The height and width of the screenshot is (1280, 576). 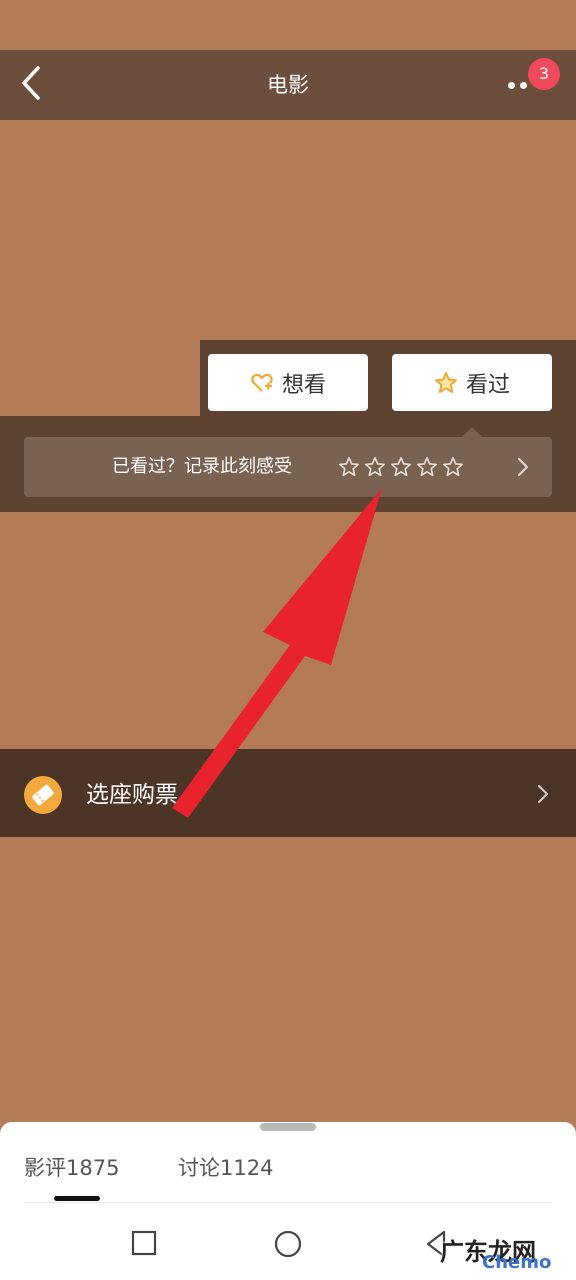 What do you see at coordinates (543, 794) in the screenshot?
I see `chevron-right-icon-ticket` at bounding box center [543, 794].